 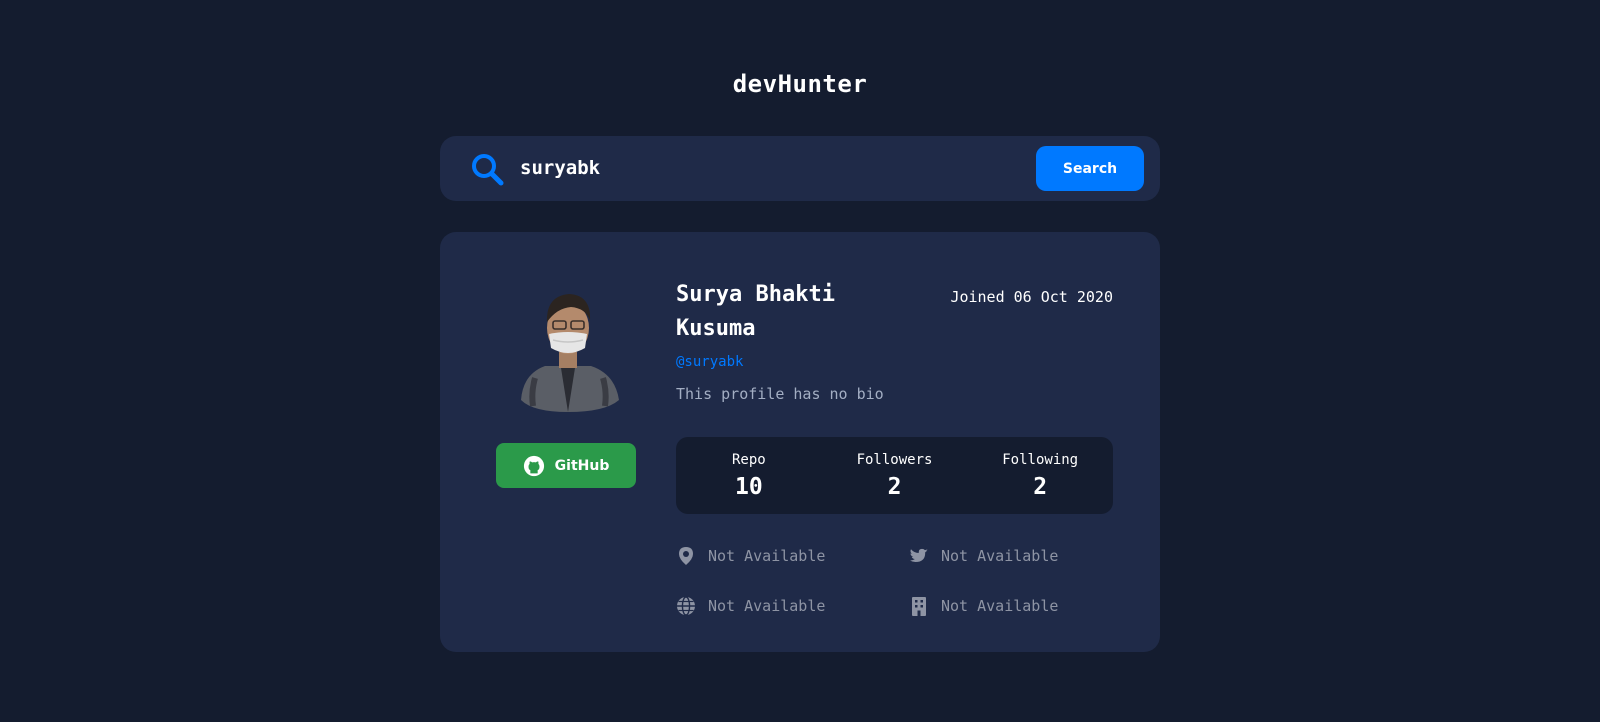 I want to click on joined-date: Joined 06 Oct 2020, so click(x=1031, y=297).